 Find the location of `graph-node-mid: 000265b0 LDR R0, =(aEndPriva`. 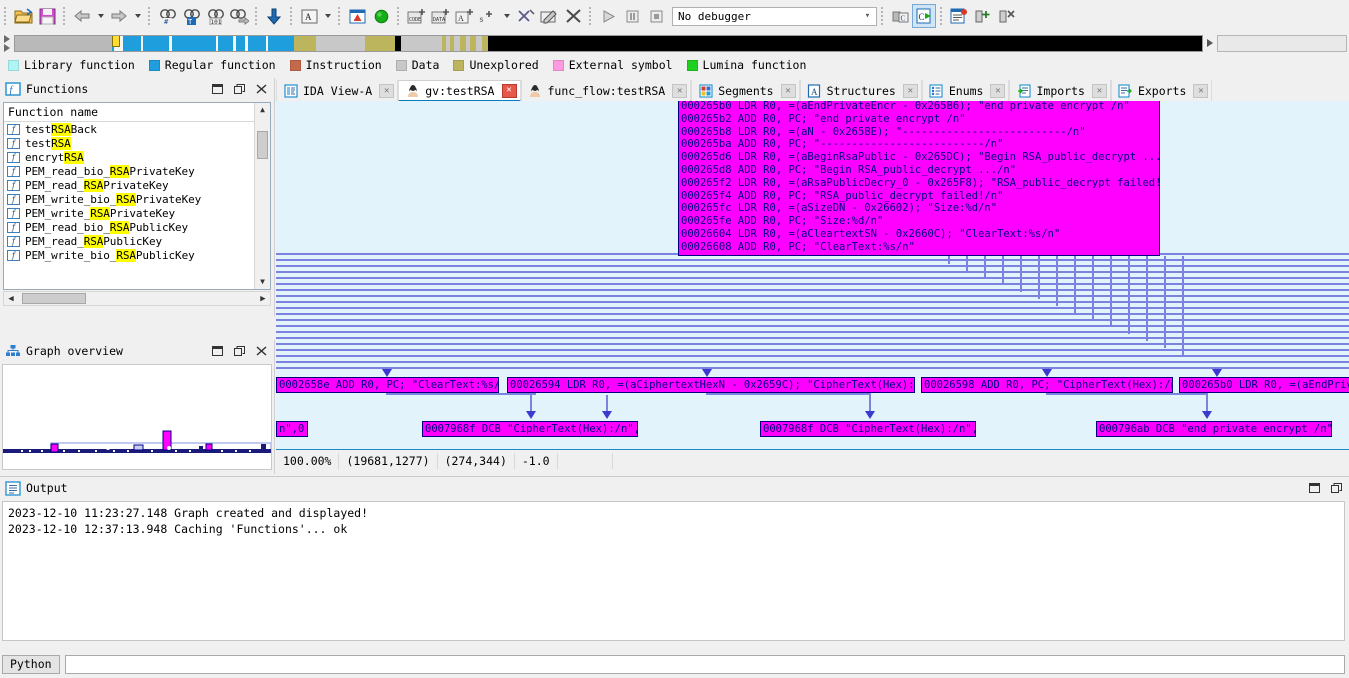

graph-node-mid: 000265b0 LDR R0, =(aEndPriva is located at coordinates (1264, 385).